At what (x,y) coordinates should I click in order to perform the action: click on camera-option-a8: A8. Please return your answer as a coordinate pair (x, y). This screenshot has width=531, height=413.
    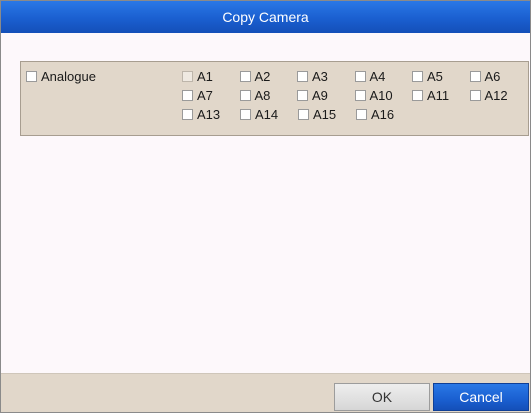
    Looking at the image, I should click on (268, 95).